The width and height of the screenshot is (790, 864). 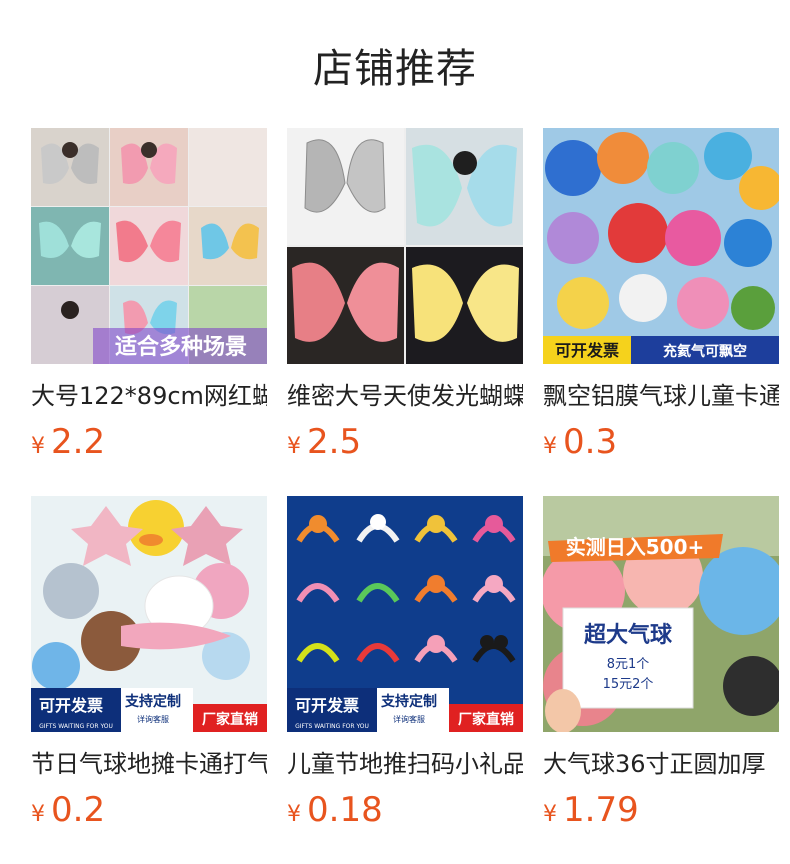 I want to click on product-image, so click(x=405, y=246).